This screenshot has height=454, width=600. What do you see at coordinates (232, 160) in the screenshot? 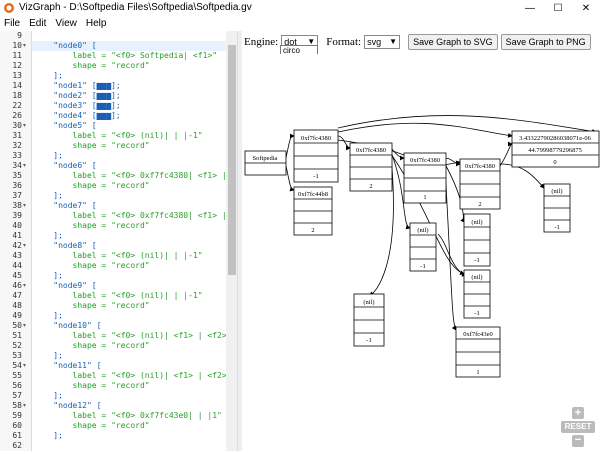
I see `editor-scrollbar-thumb` at bounding box center [232, 160].